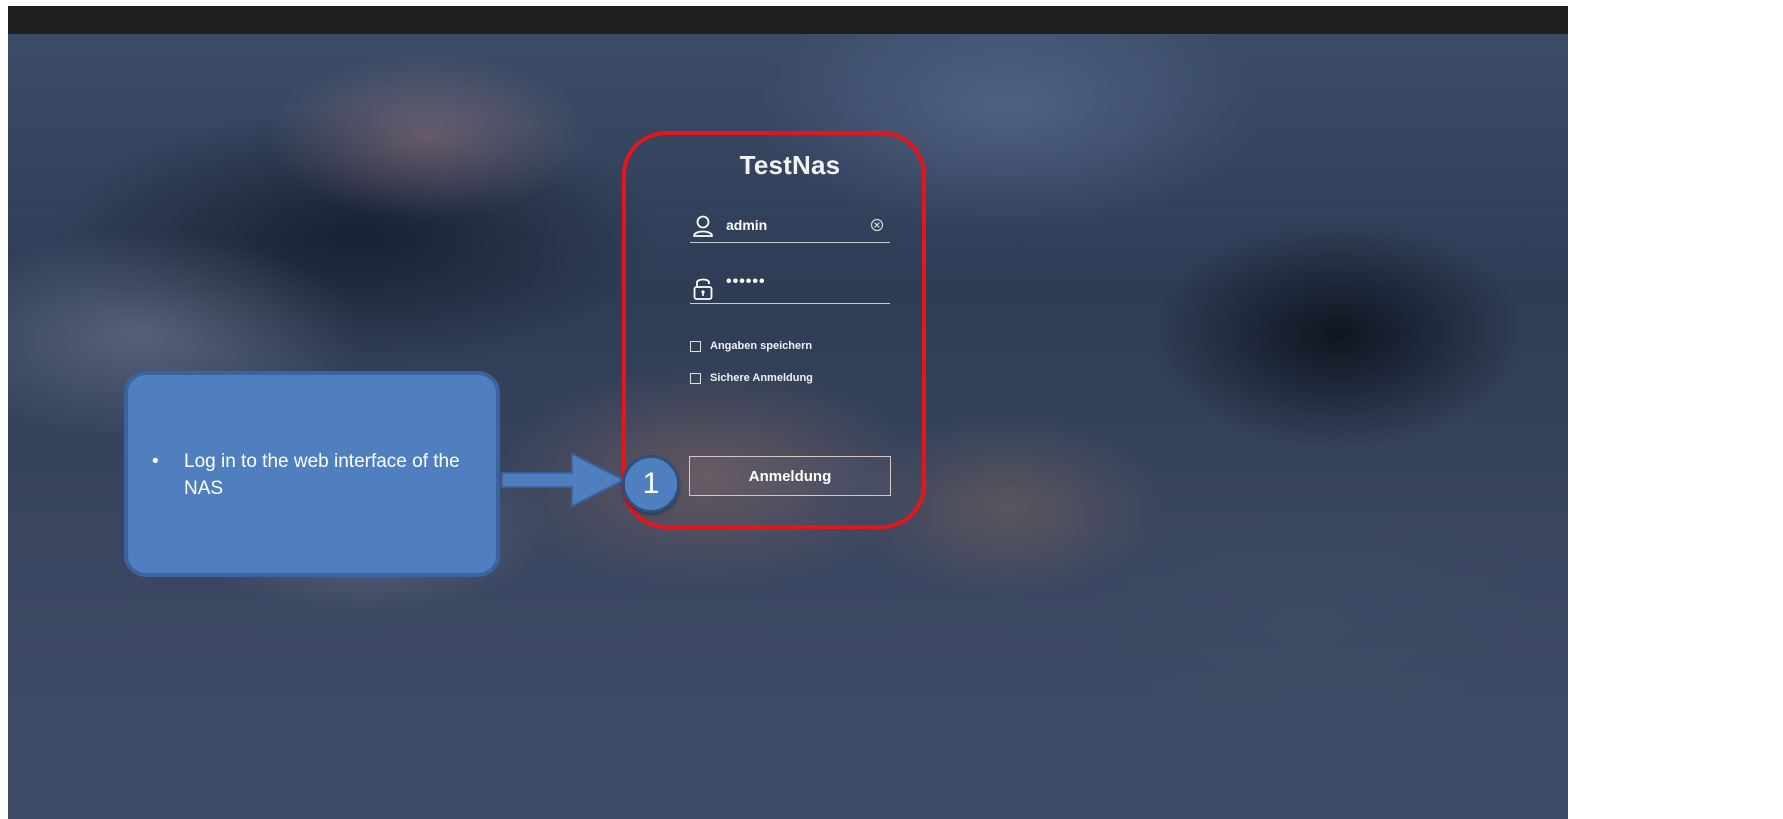 The height and width of the screenshot is (819, 1783). I want to click on user-icon, so click(703, 226).